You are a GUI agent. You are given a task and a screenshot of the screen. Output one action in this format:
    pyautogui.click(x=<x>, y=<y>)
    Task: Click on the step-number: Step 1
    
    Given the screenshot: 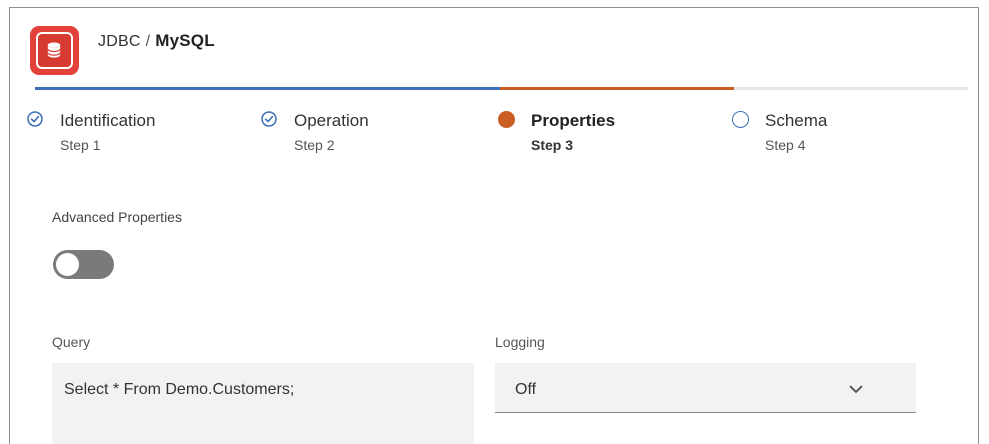 What is the action you would take?
    pyautogui.click(x=80, y=145)
    